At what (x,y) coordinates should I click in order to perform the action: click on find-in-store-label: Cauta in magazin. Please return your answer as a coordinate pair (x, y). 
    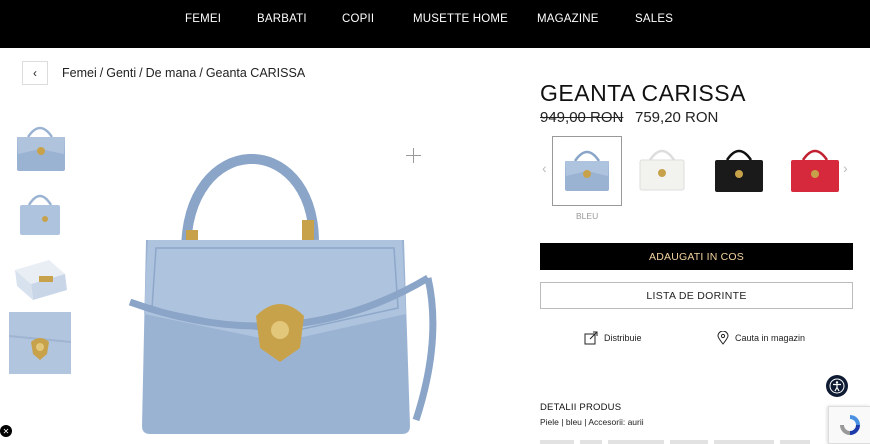
    Looking at the image, I should click on (770, 338).